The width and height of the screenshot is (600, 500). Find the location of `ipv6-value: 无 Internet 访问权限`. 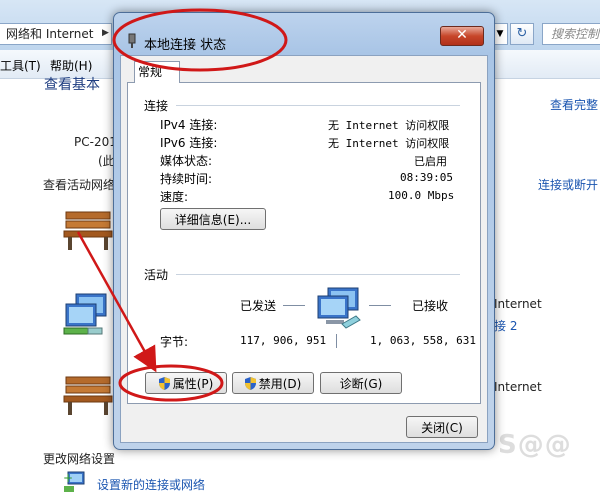

ipv6-value: 无 Internet 访问权限 is located at coordinates (389, 143).